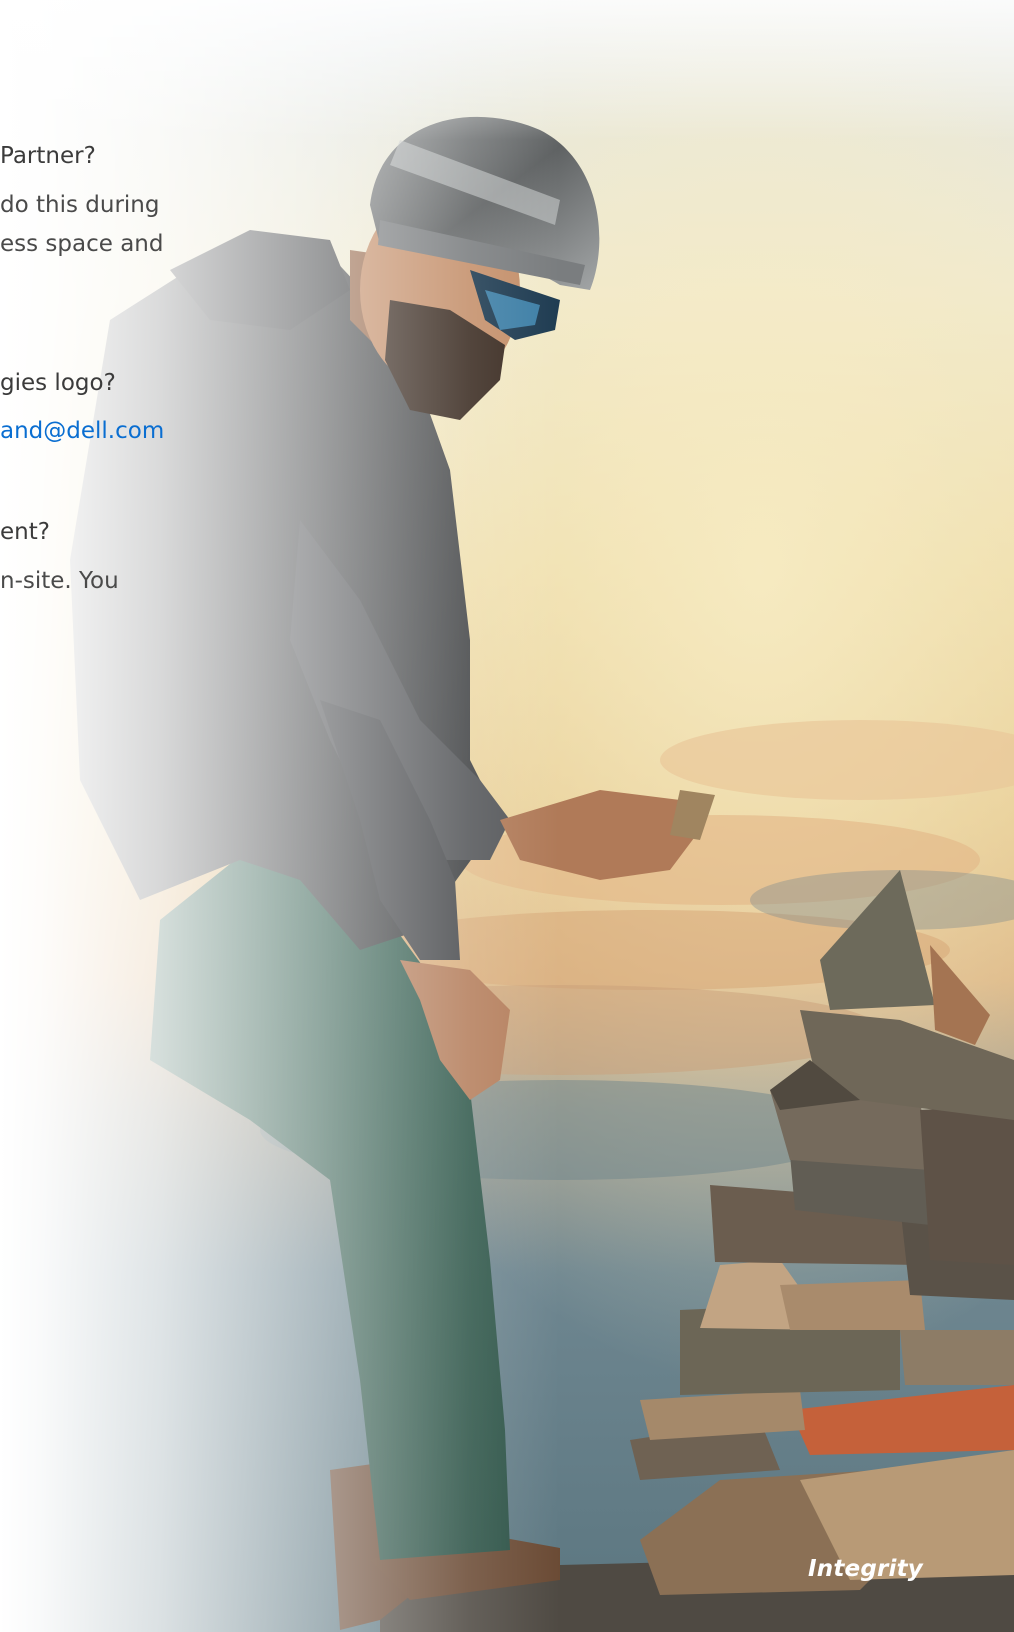 This screenshot has height=1632, width=1014. What do you see at coordinates (82, 244) in the screenshot?
I see `faq-answer-1-line-2: ess space and` at bounding box center [82, 244].